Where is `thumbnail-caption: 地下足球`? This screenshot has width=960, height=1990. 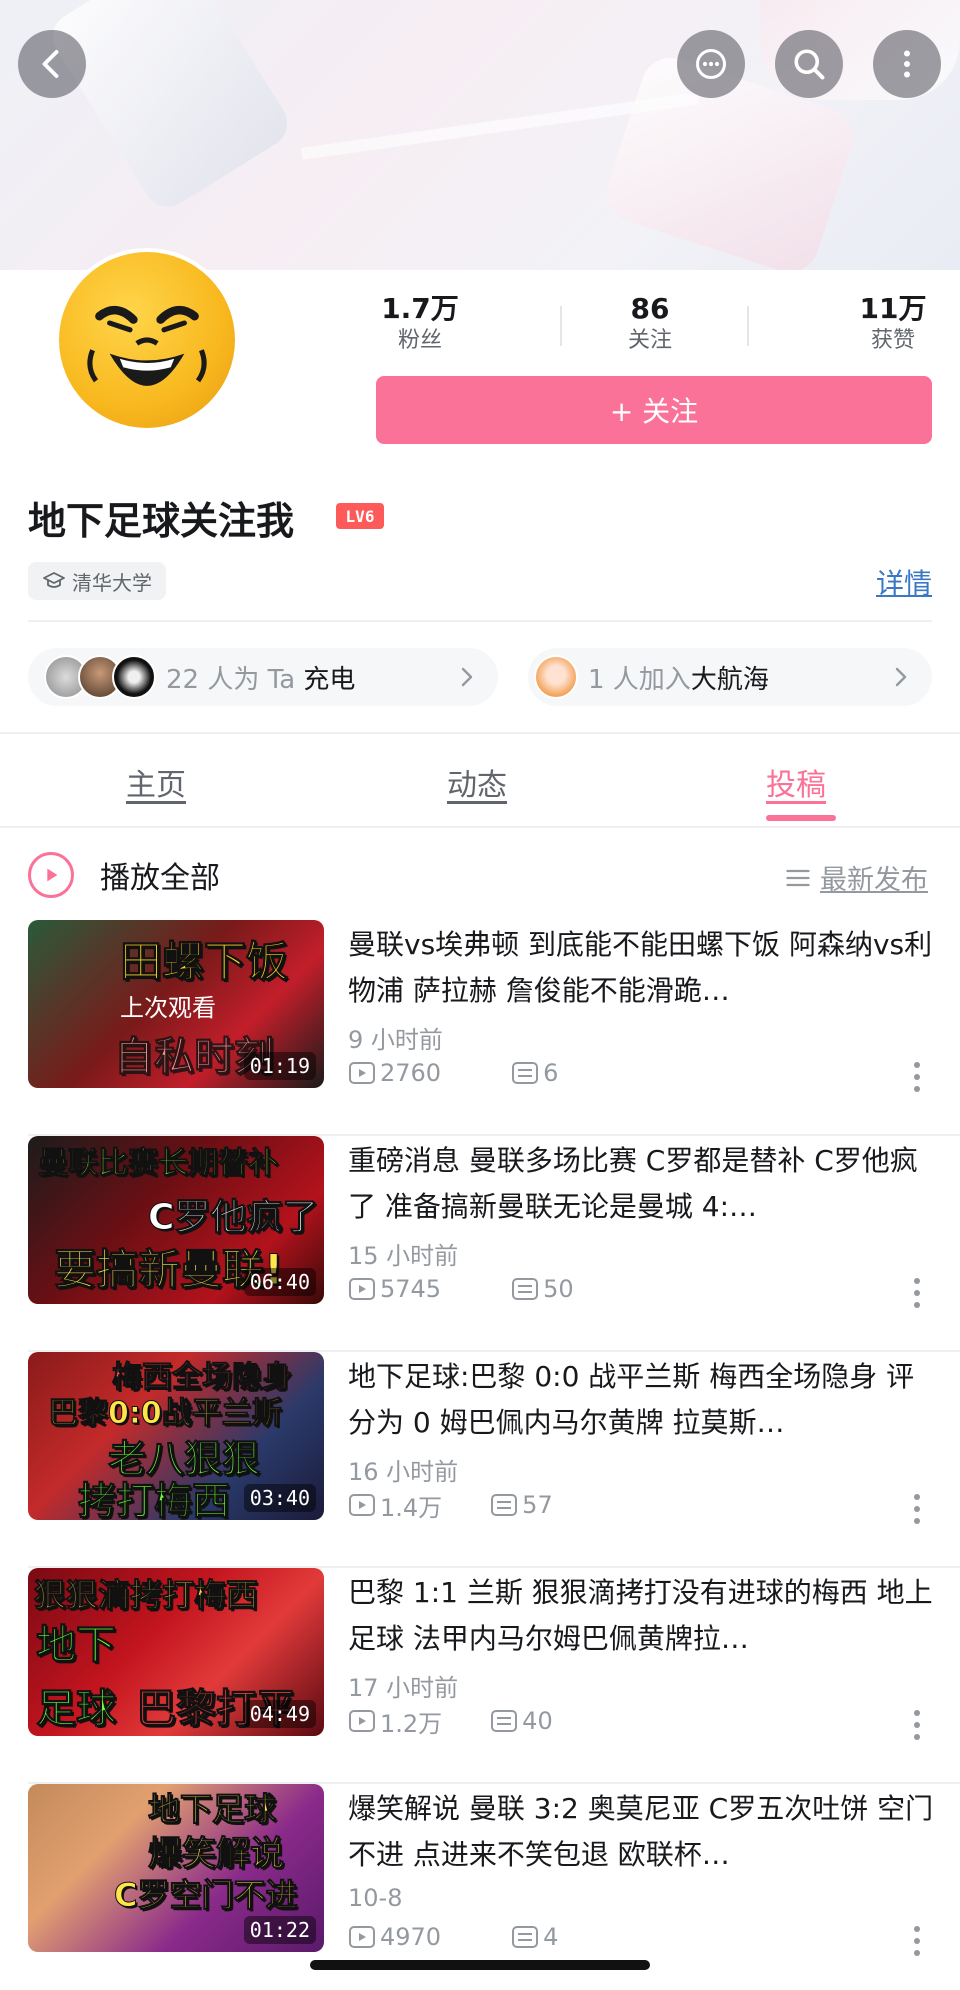
thumbnail-caption: 地下足球 is located at coordinates (212, 1809).